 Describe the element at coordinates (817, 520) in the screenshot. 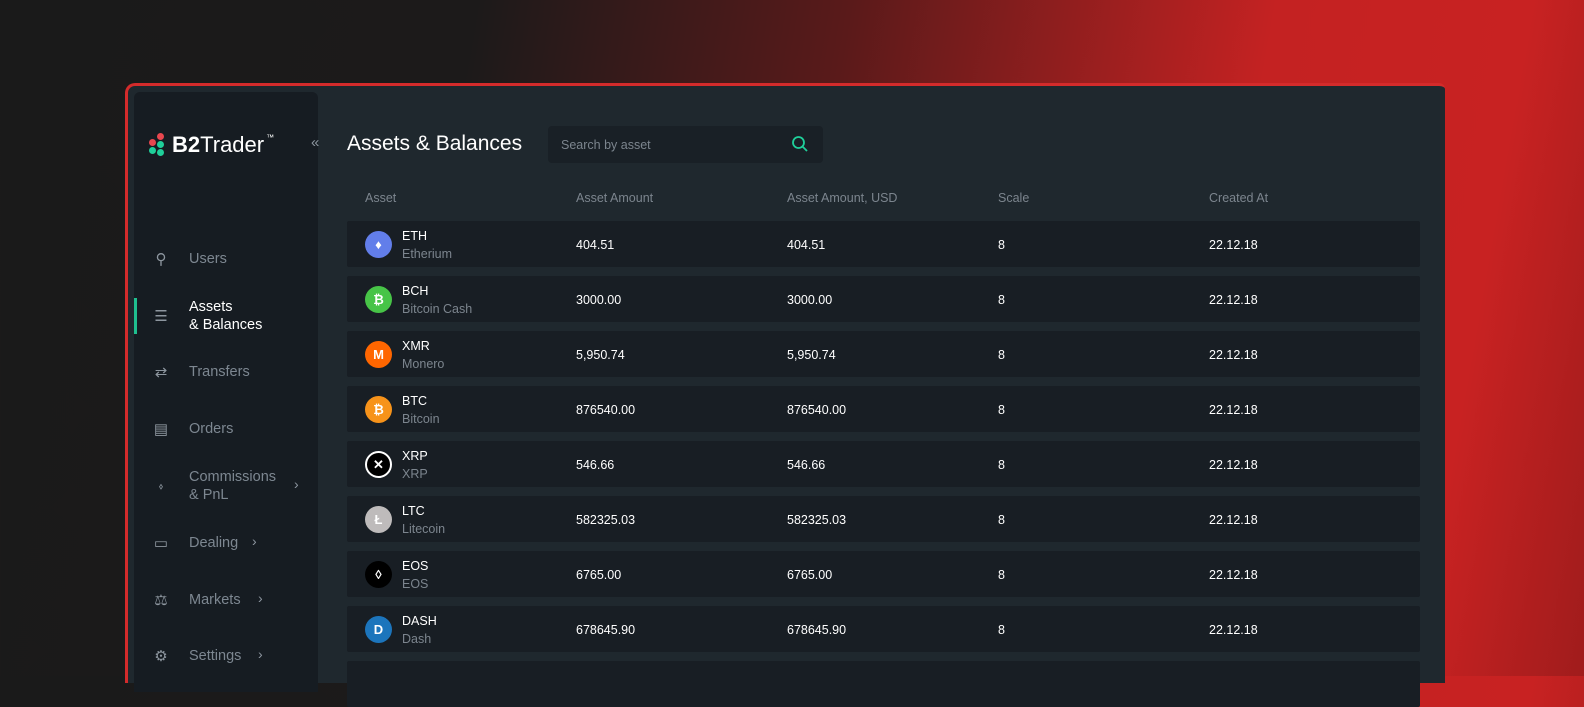

I see `cell-usd: 582325.03` at that location.